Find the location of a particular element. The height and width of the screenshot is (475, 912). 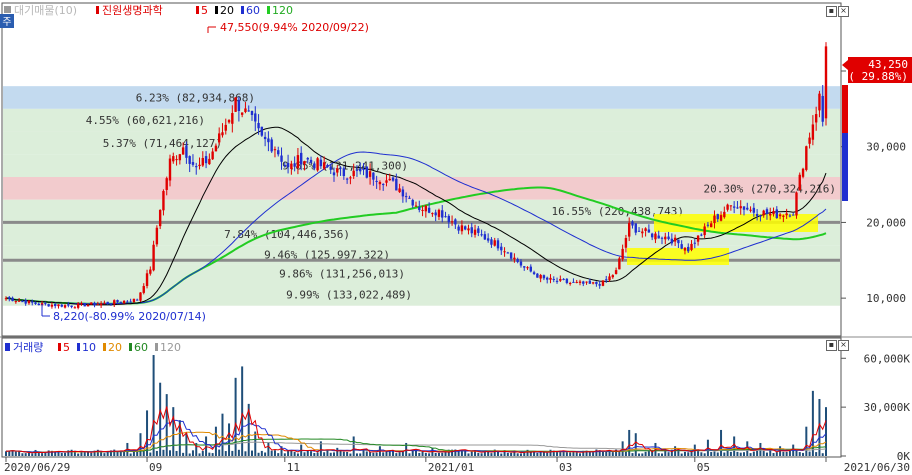

price-tick-label: 30,000 is located at coordinates (886, 147).